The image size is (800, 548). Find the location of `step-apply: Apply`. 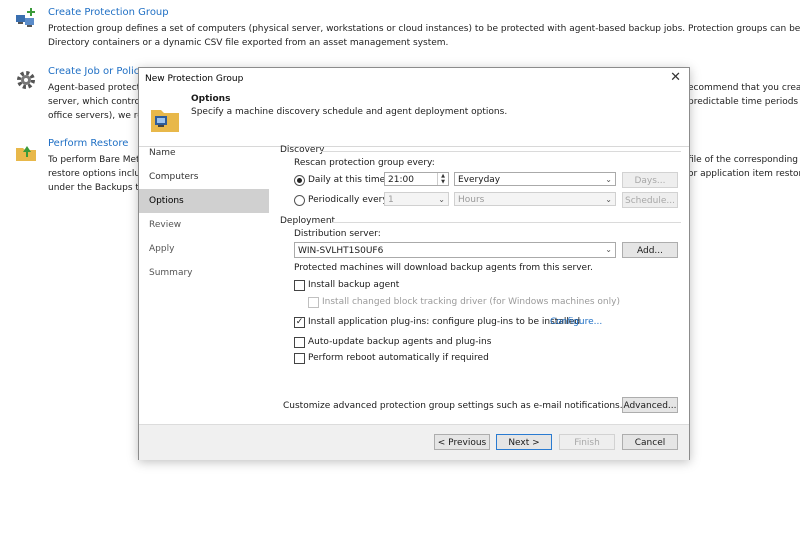

step-apply: Apply is located at coordinates (204, 249).